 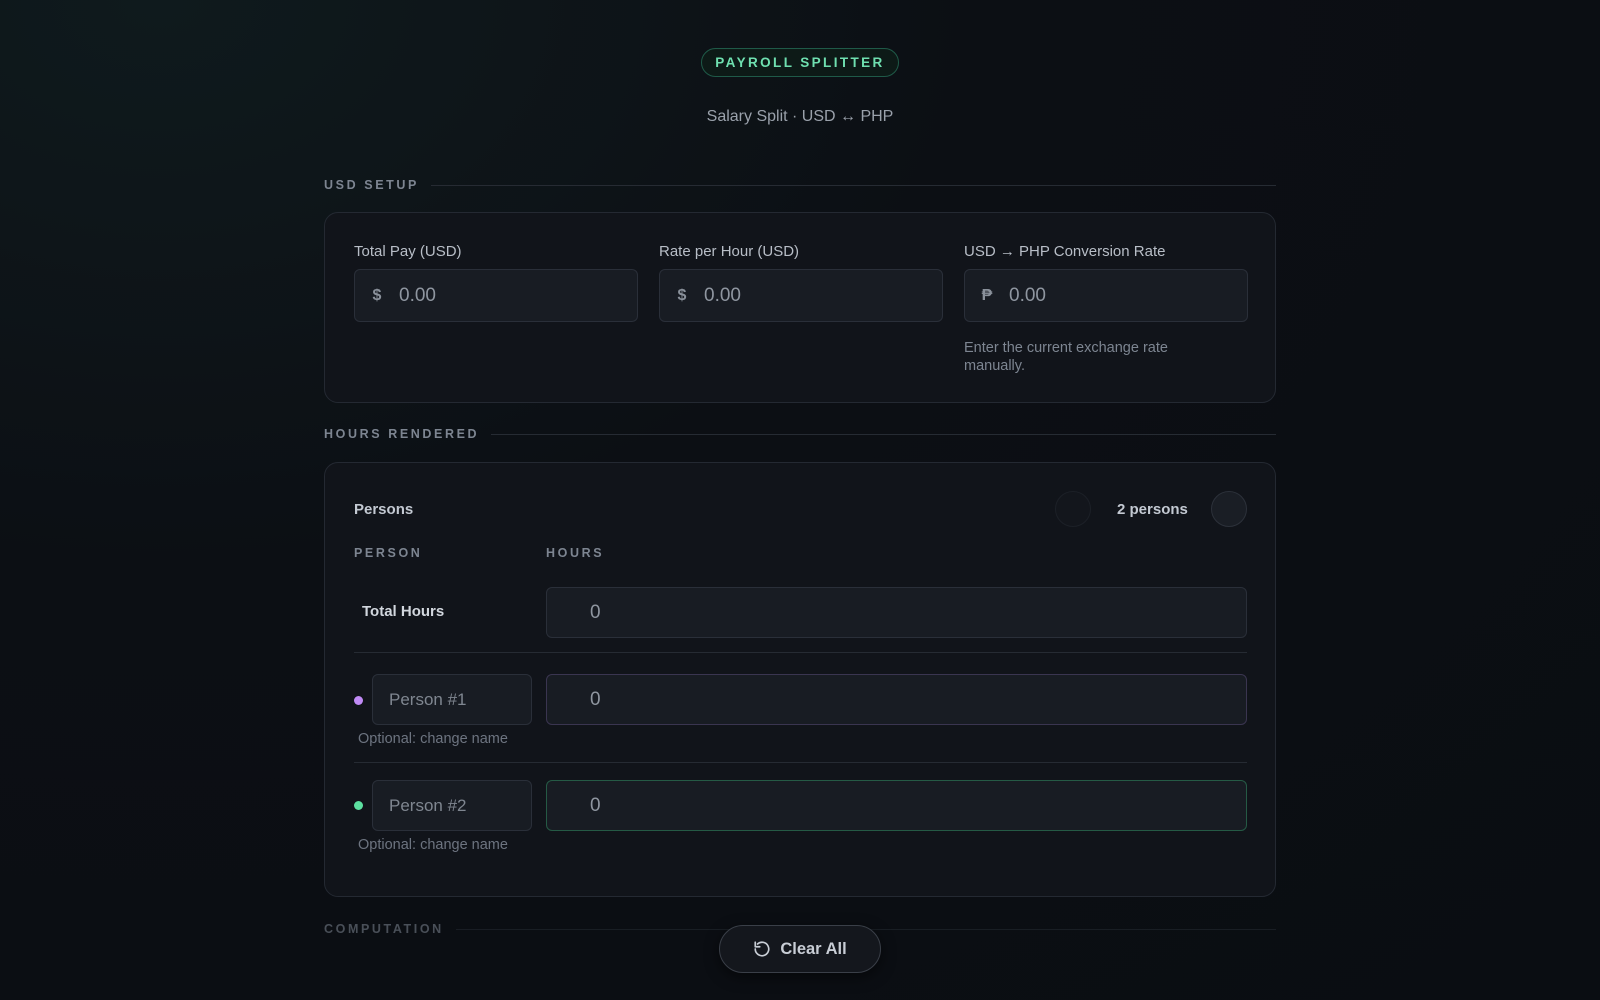 What do you see at coordinates (801, 295) in the screenshot?
I see `rate-per-hour-input: $ 0.00` at bounding box center [801, 295].